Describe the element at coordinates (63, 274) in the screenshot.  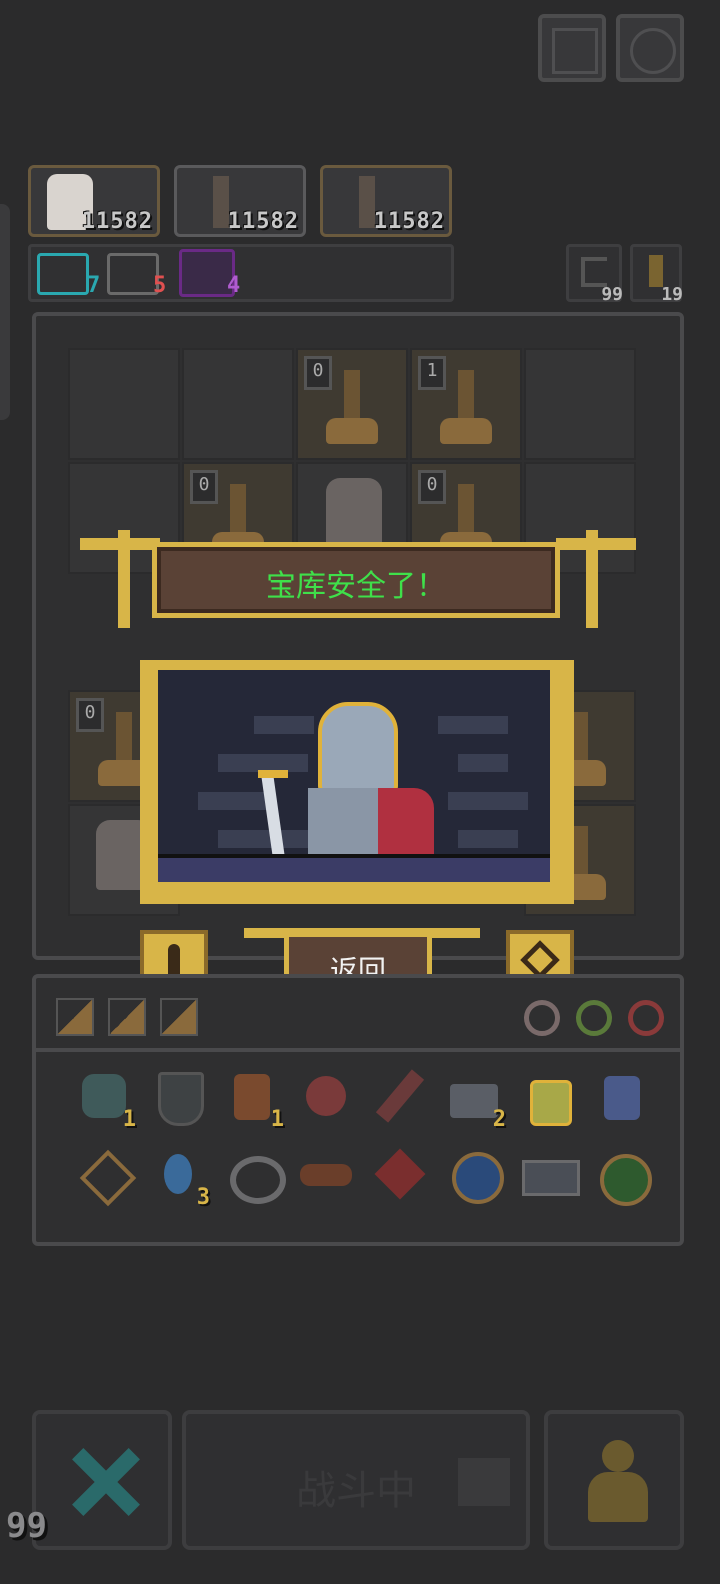
I see `teal-ring-icon` at that location.